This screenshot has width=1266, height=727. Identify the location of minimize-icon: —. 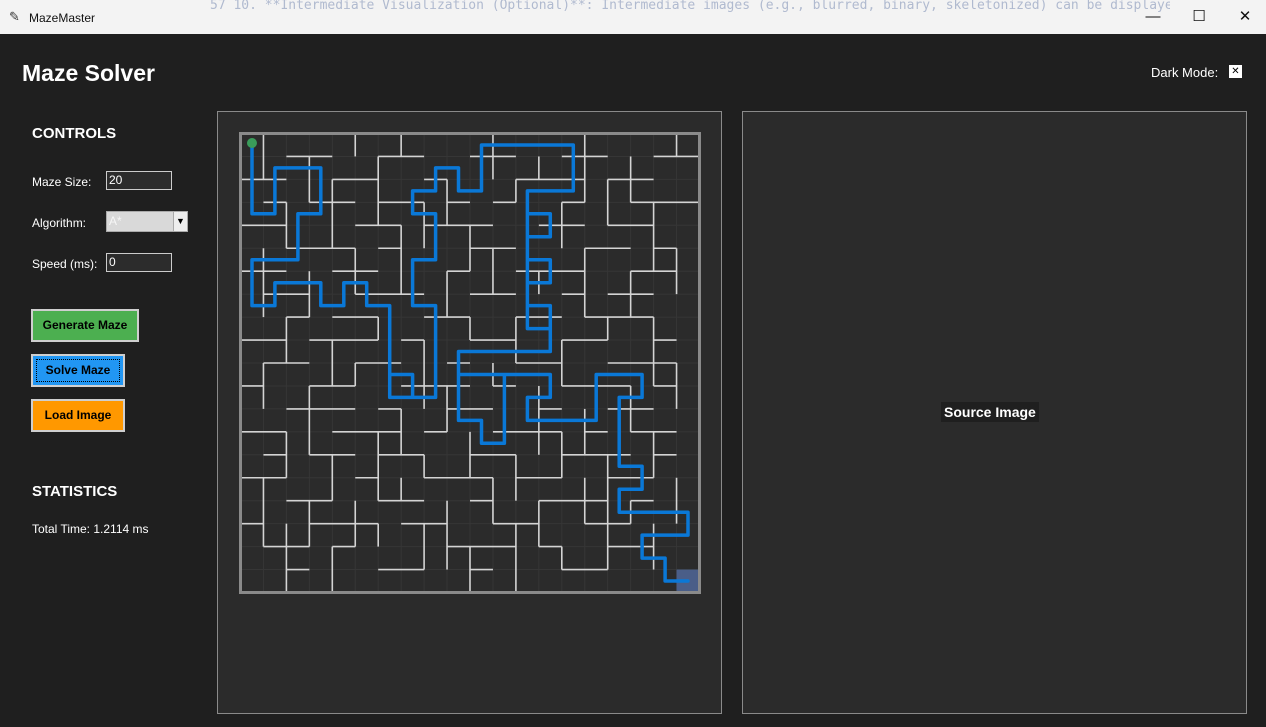
(1153, 17).